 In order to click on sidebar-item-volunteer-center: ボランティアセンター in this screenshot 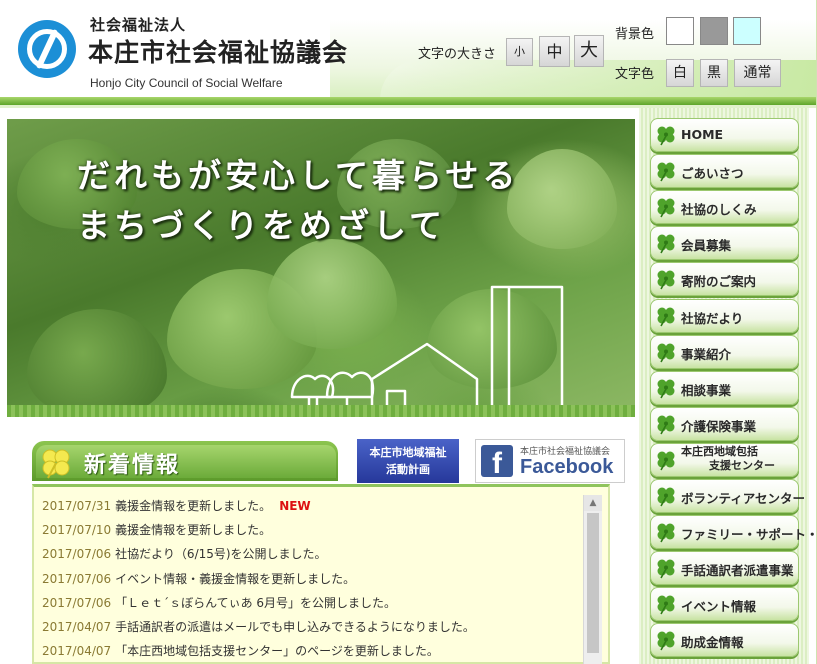, I will do `click(727, 496)`.